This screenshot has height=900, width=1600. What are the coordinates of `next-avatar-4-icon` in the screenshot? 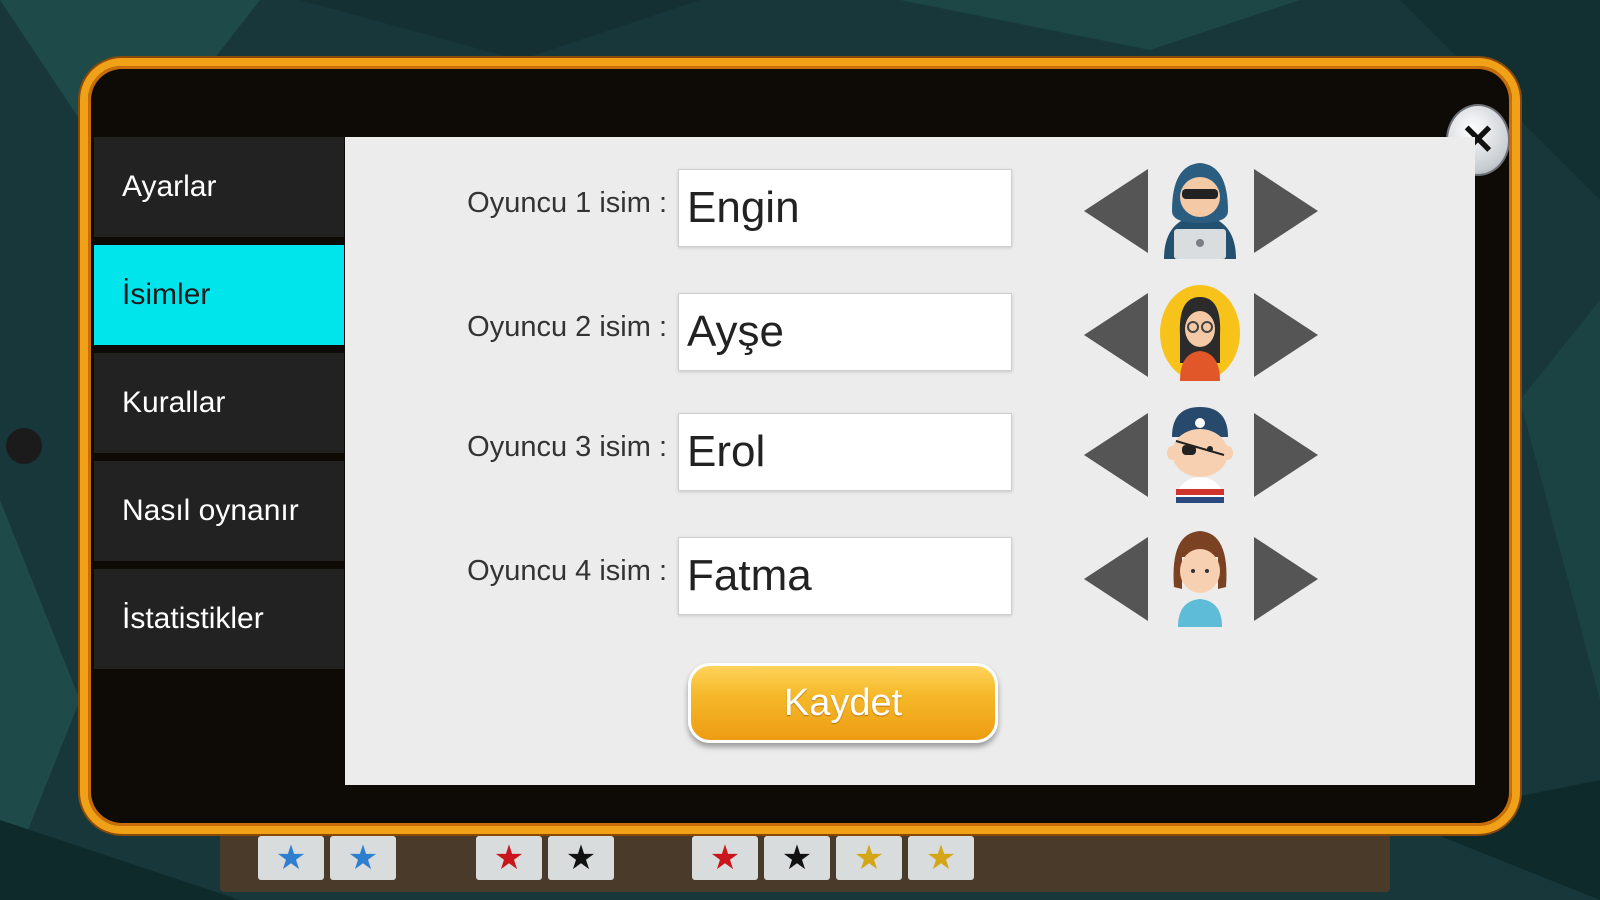 It's located at (1286, 579).